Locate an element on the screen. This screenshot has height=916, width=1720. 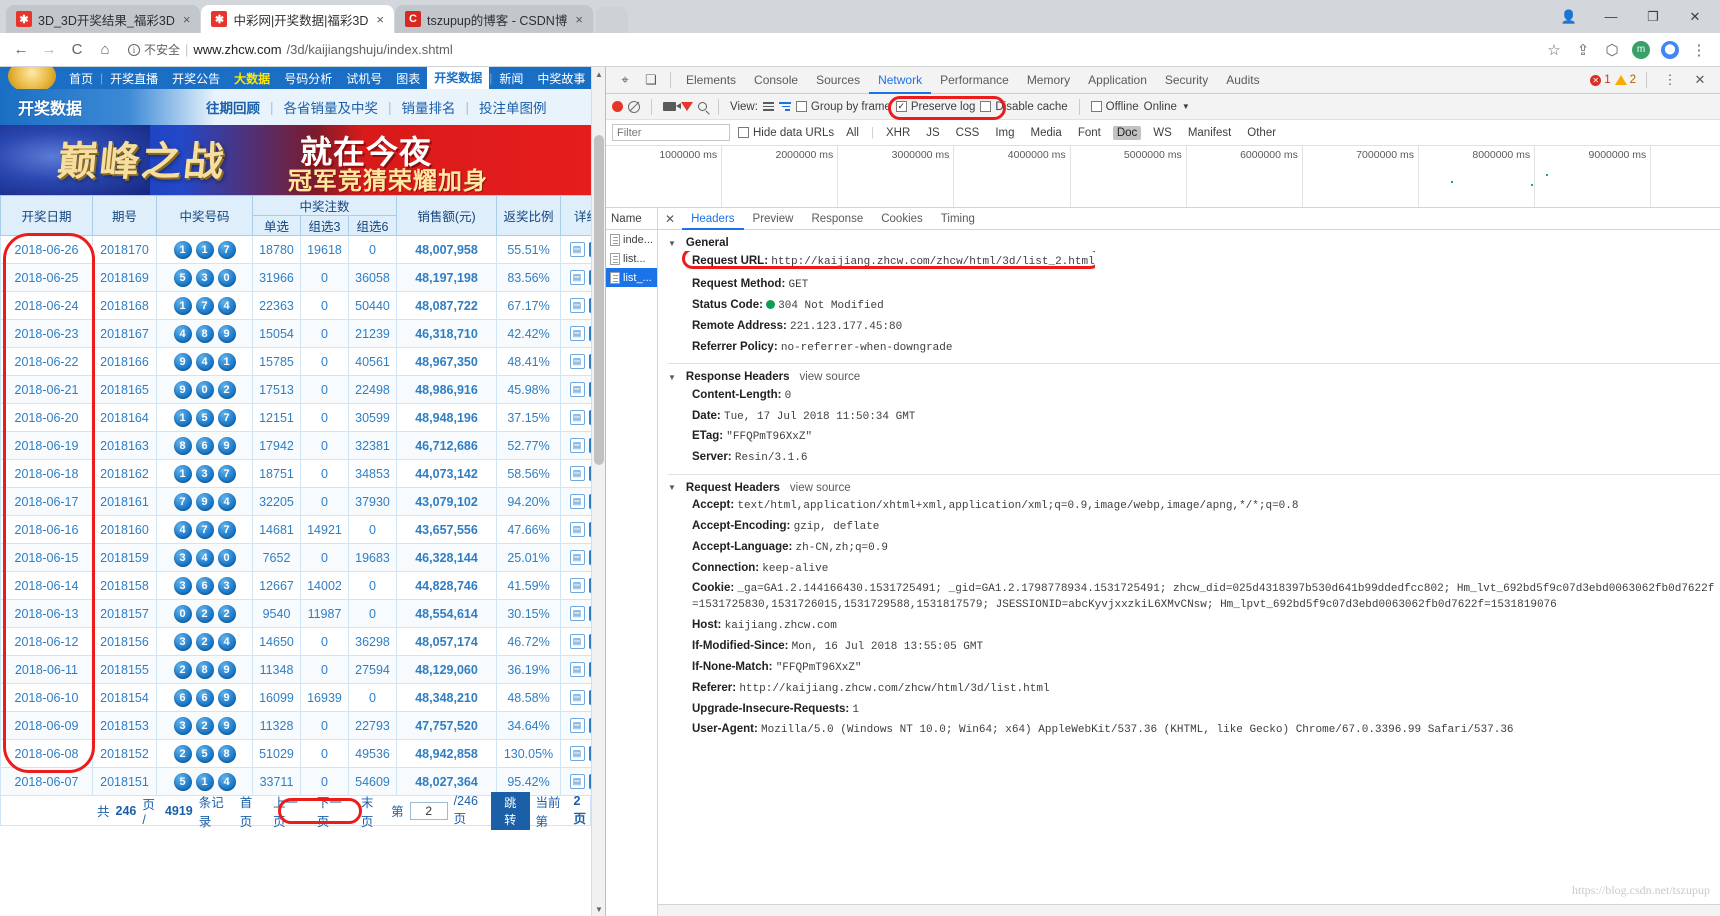
inspect-element-icon: ⌖ is located at coordinates (625, 80).